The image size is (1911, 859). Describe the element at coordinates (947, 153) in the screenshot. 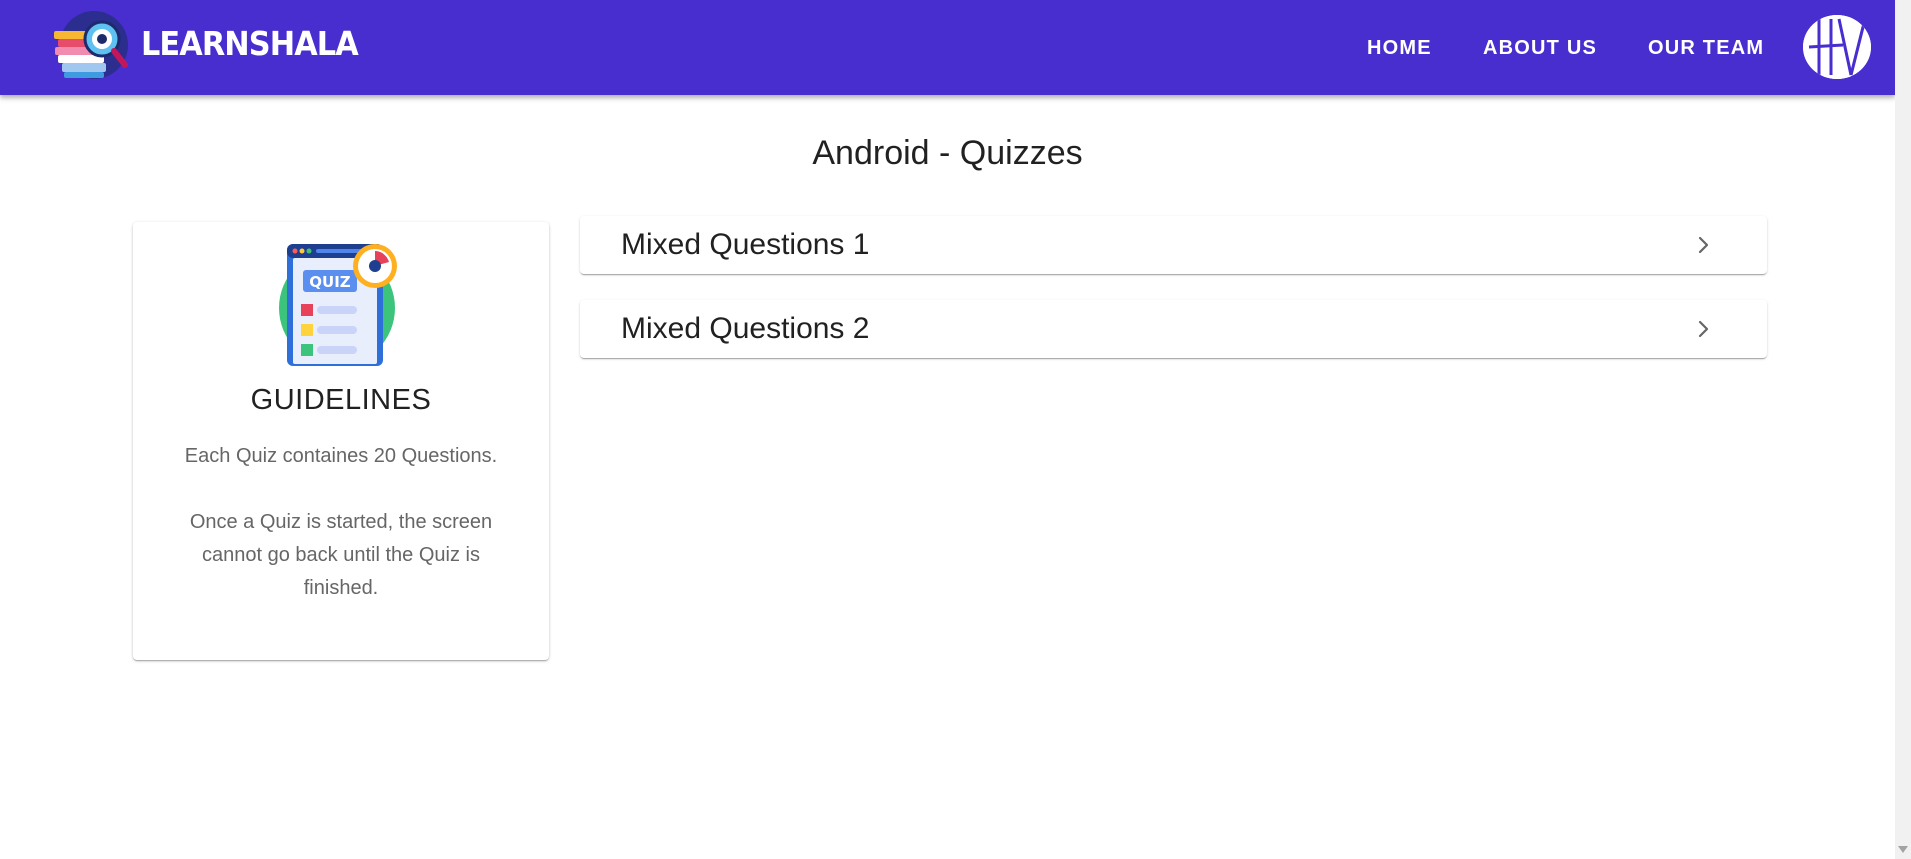

I see `page-title: Android - Quizzes` at that location.